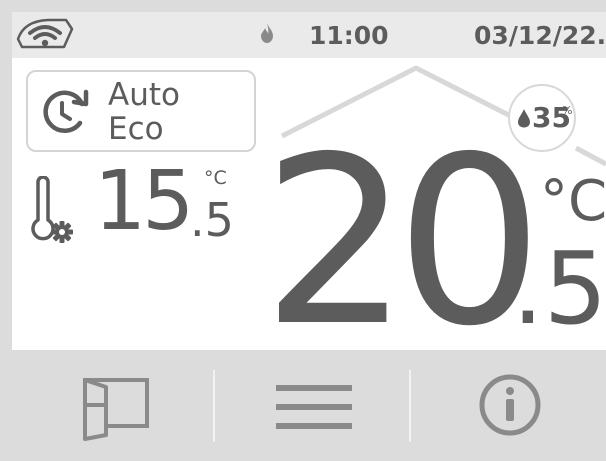 This screenshot has width=606, height=461. I want to click on window-button, so click(110, 405).